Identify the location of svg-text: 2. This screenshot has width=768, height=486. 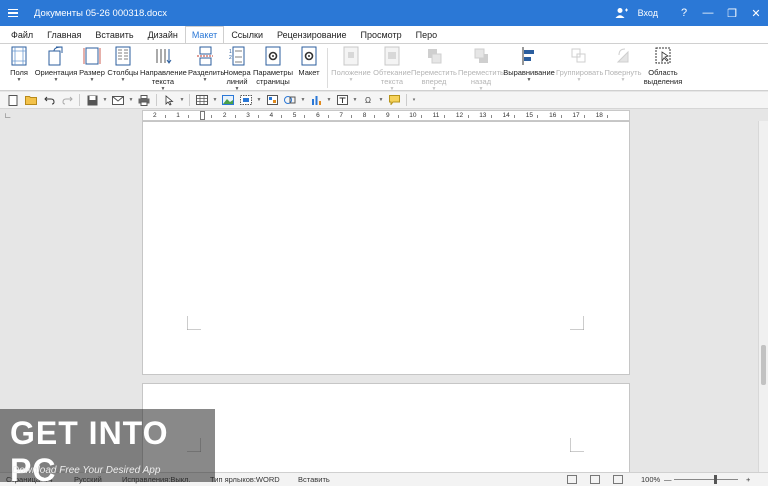
(230, 58).